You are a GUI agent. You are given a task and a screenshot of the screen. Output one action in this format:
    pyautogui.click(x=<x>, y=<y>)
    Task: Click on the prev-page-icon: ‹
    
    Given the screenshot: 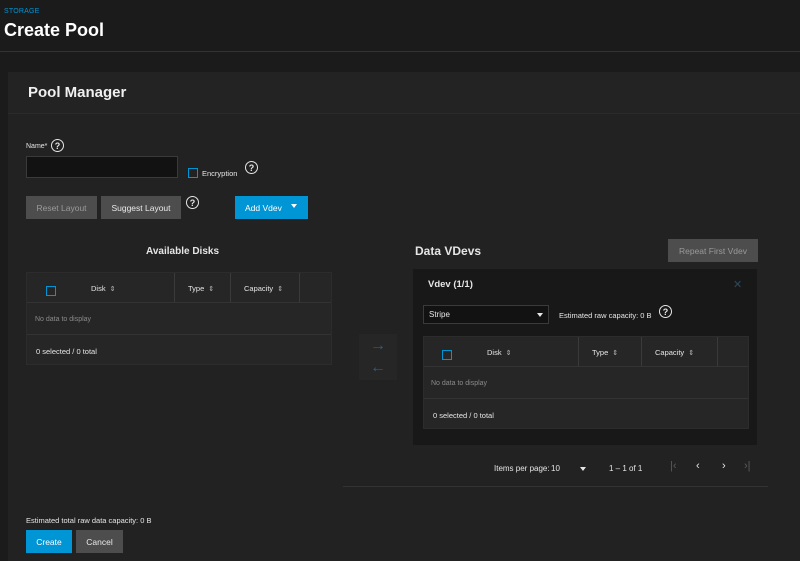 What is the action you would take?
    pyautogui.click(x=698, y=466)
    